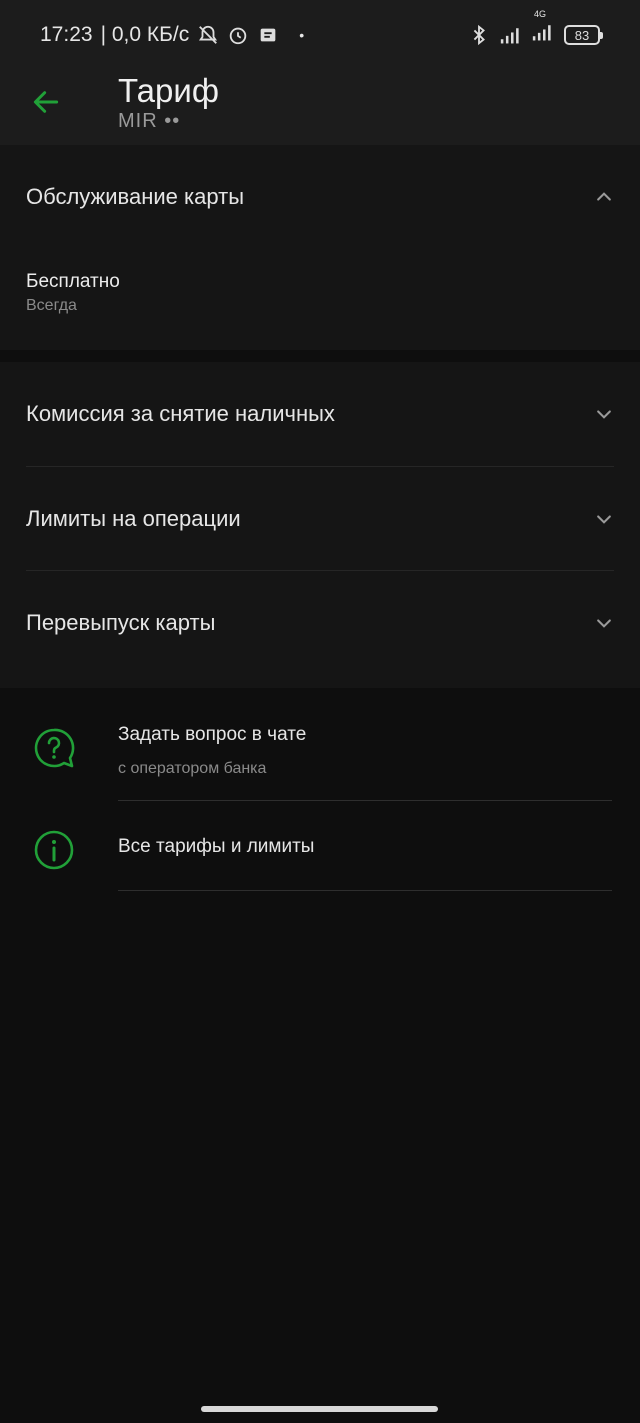 This screenshot has height=1423, width=640. Describe the element at coordinates (168, 90) in the screenshot. I see `page-title: Тариф` at that location.